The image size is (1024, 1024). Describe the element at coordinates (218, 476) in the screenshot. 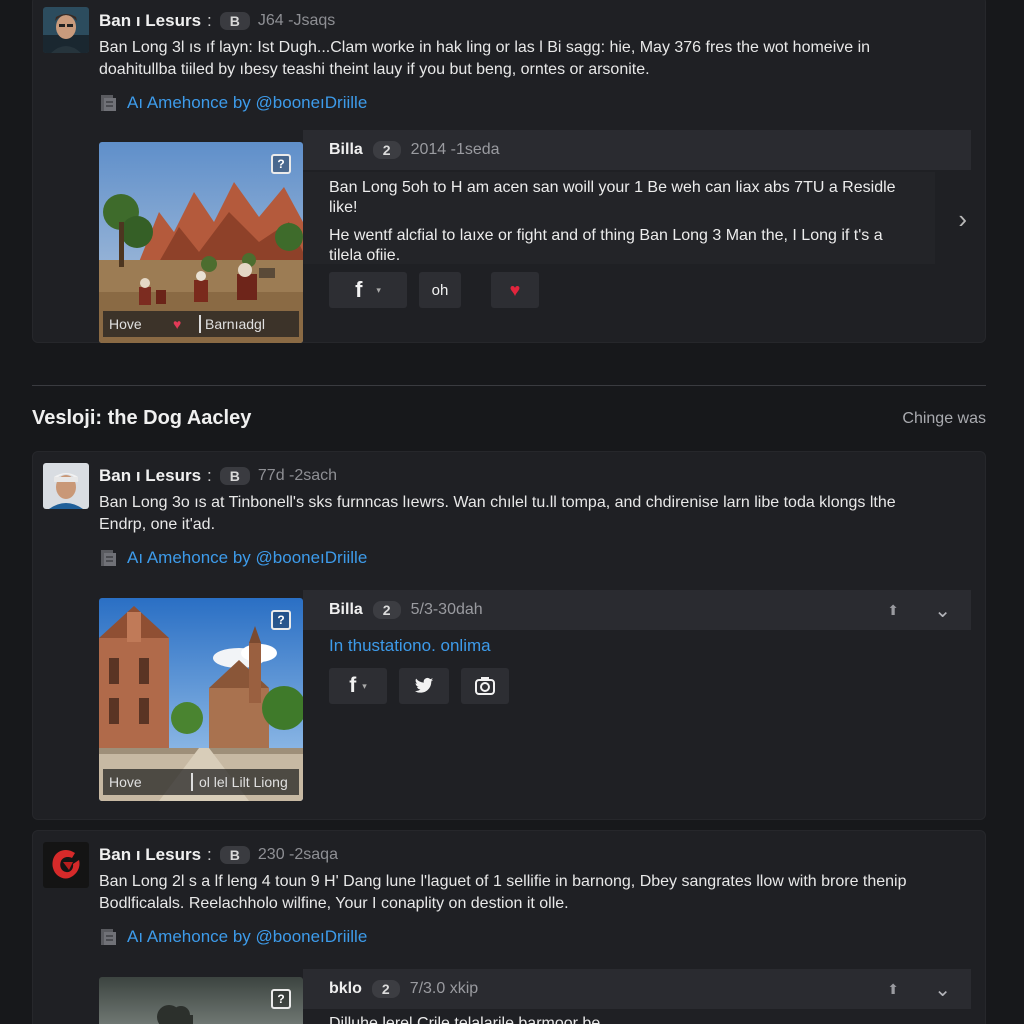

I see `post-header: Ban ı Lesurs : B 77d -2sach` at that location.